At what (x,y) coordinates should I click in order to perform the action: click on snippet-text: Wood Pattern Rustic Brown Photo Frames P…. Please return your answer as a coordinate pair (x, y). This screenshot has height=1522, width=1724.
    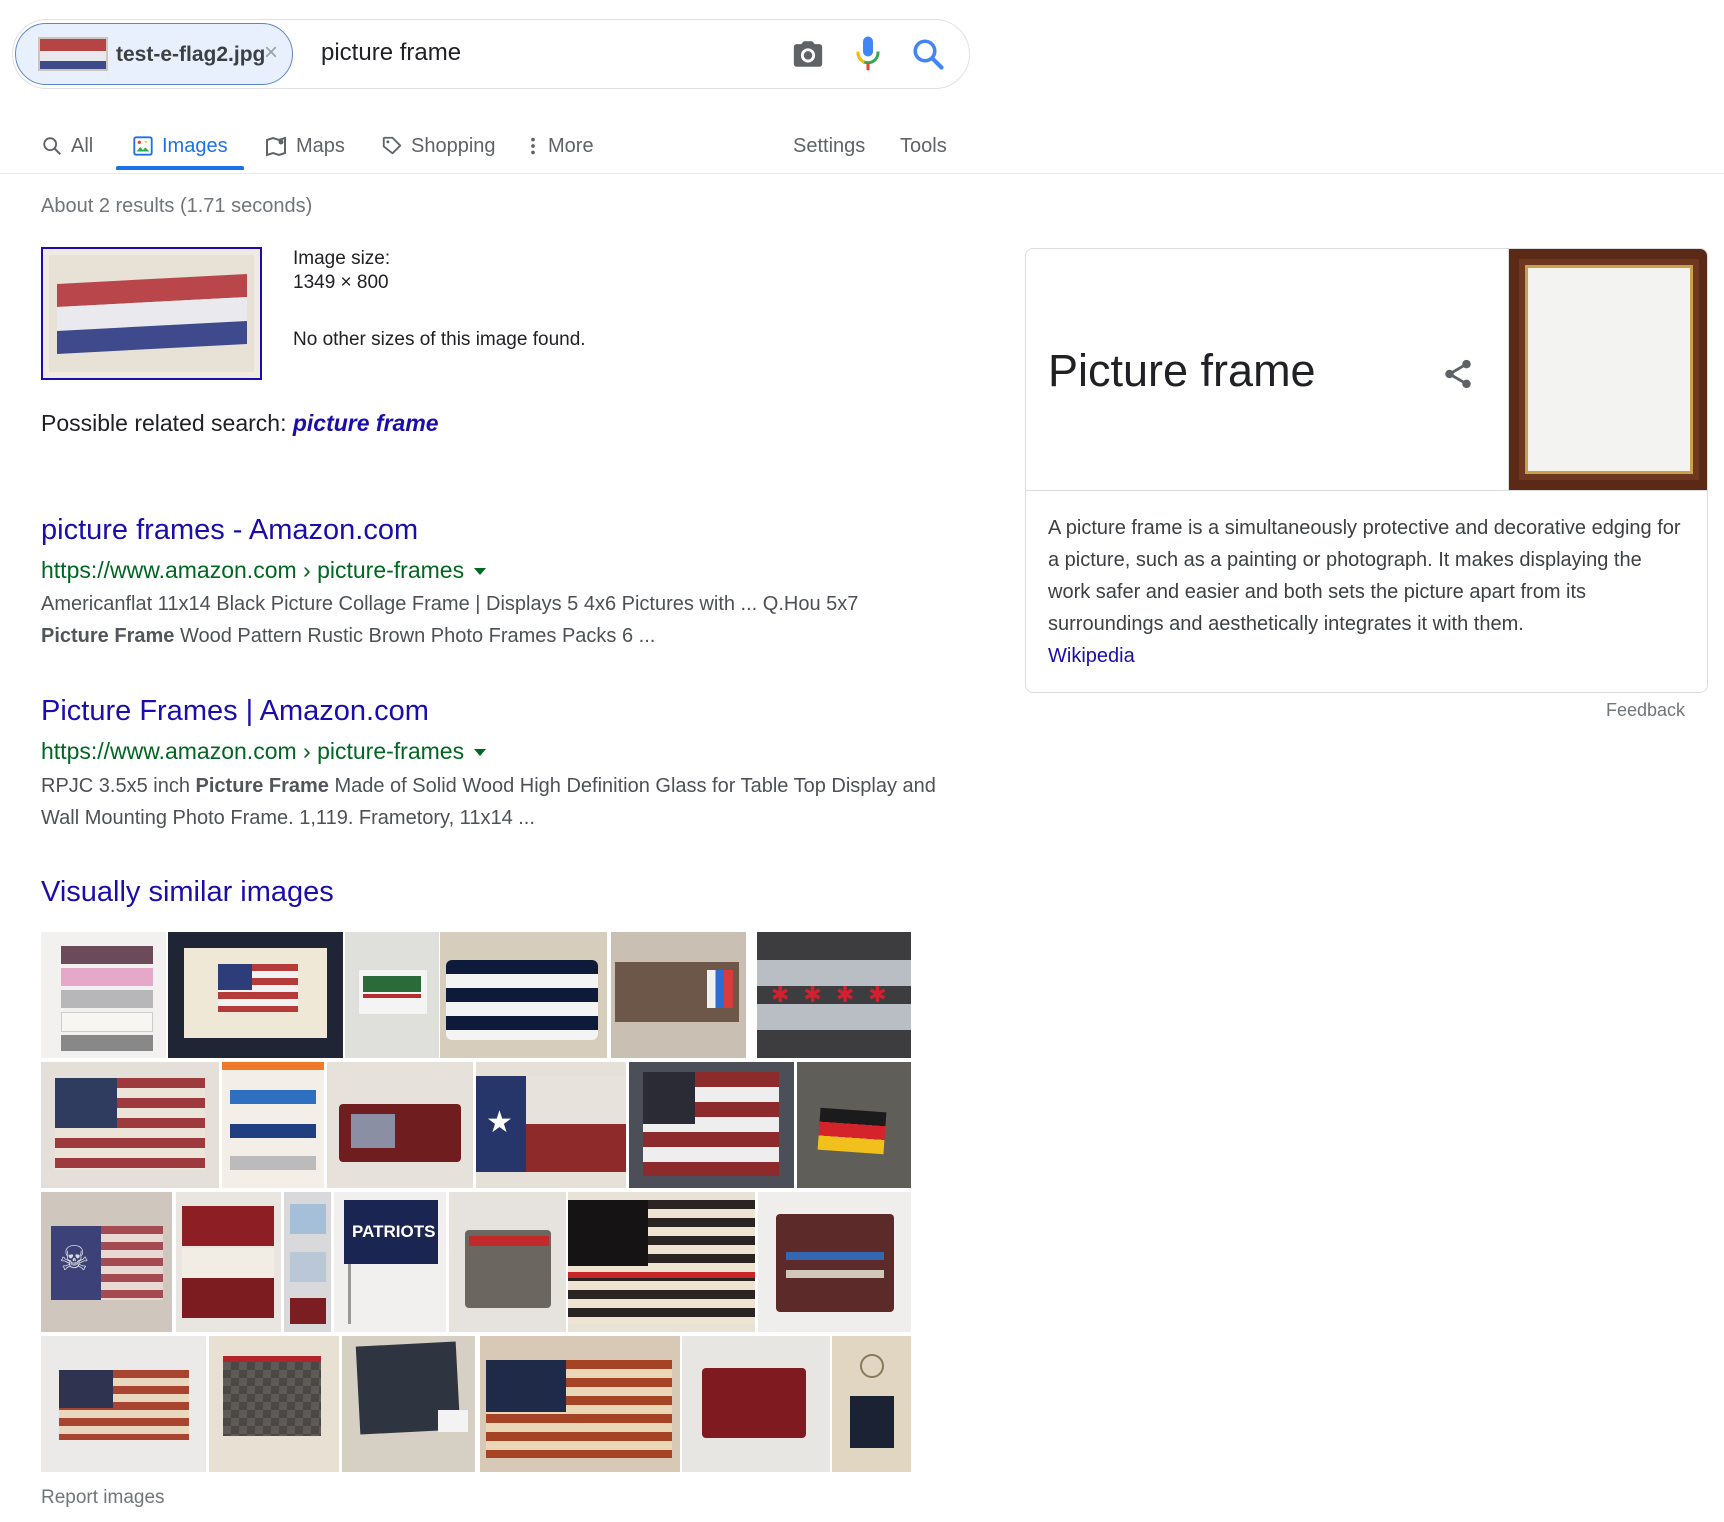
    Looking at the image, I should click on (415, 636).